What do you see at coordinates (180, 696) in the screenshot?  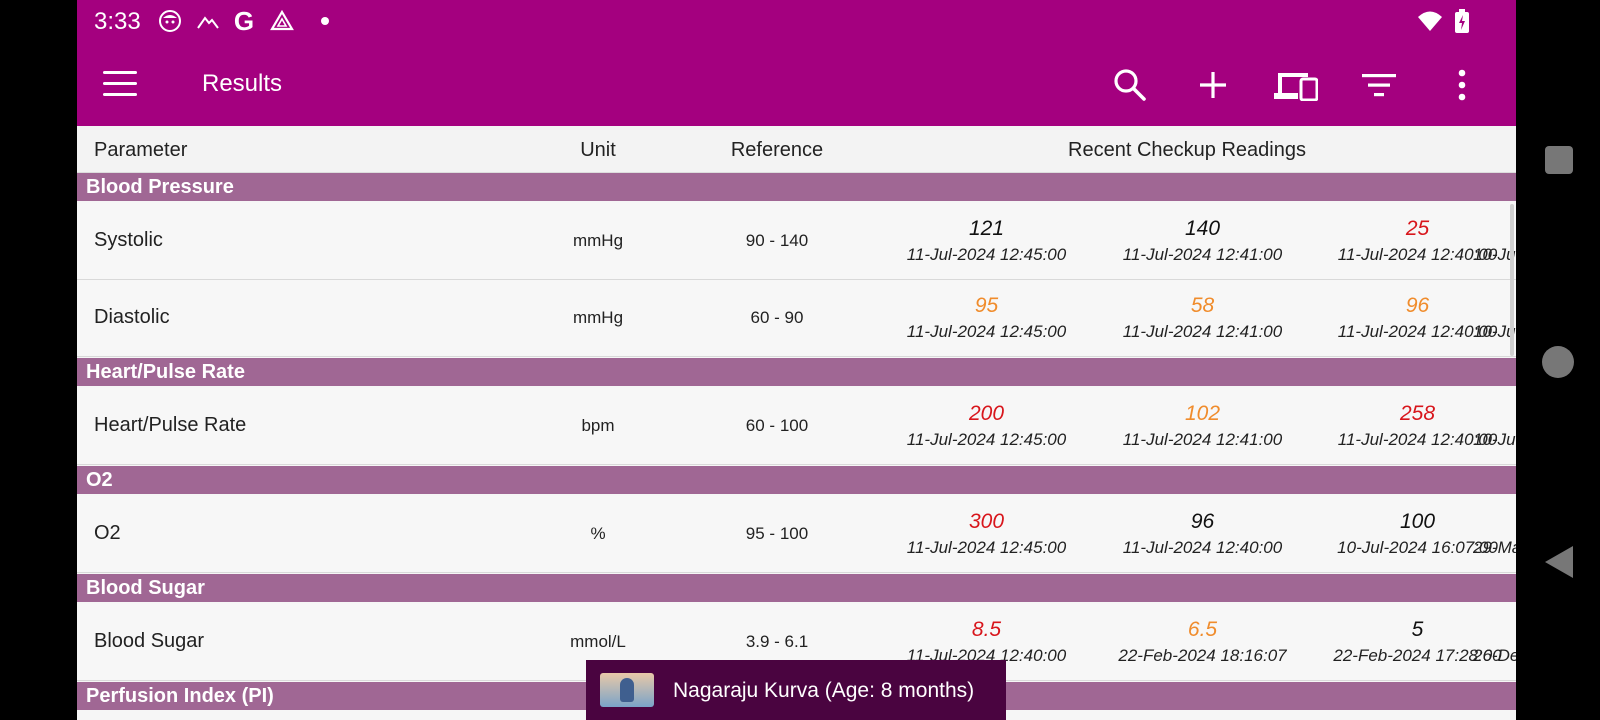 I see `section-title: Perfusion Index (PI)` at bounding box center [180, 696].